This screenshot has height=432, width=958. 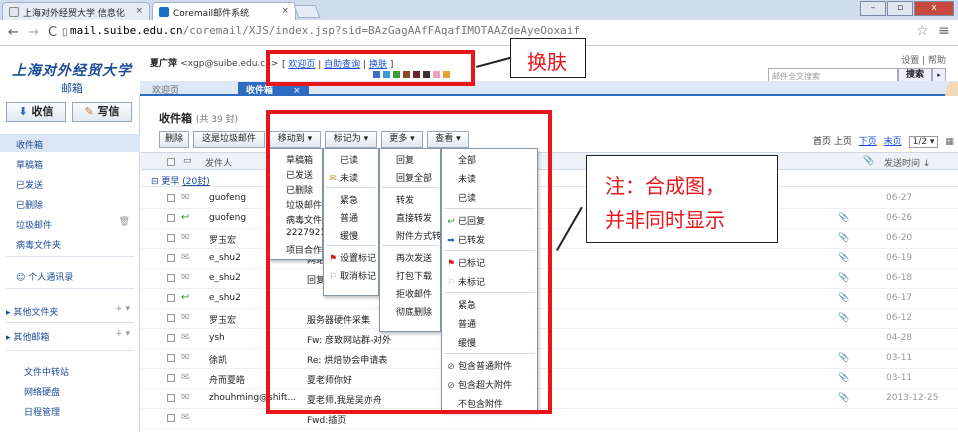 What do you see at coordinates (370, 68) in the screenshot?
I see `skin-highlight-box` at bounding box center [370, 68].